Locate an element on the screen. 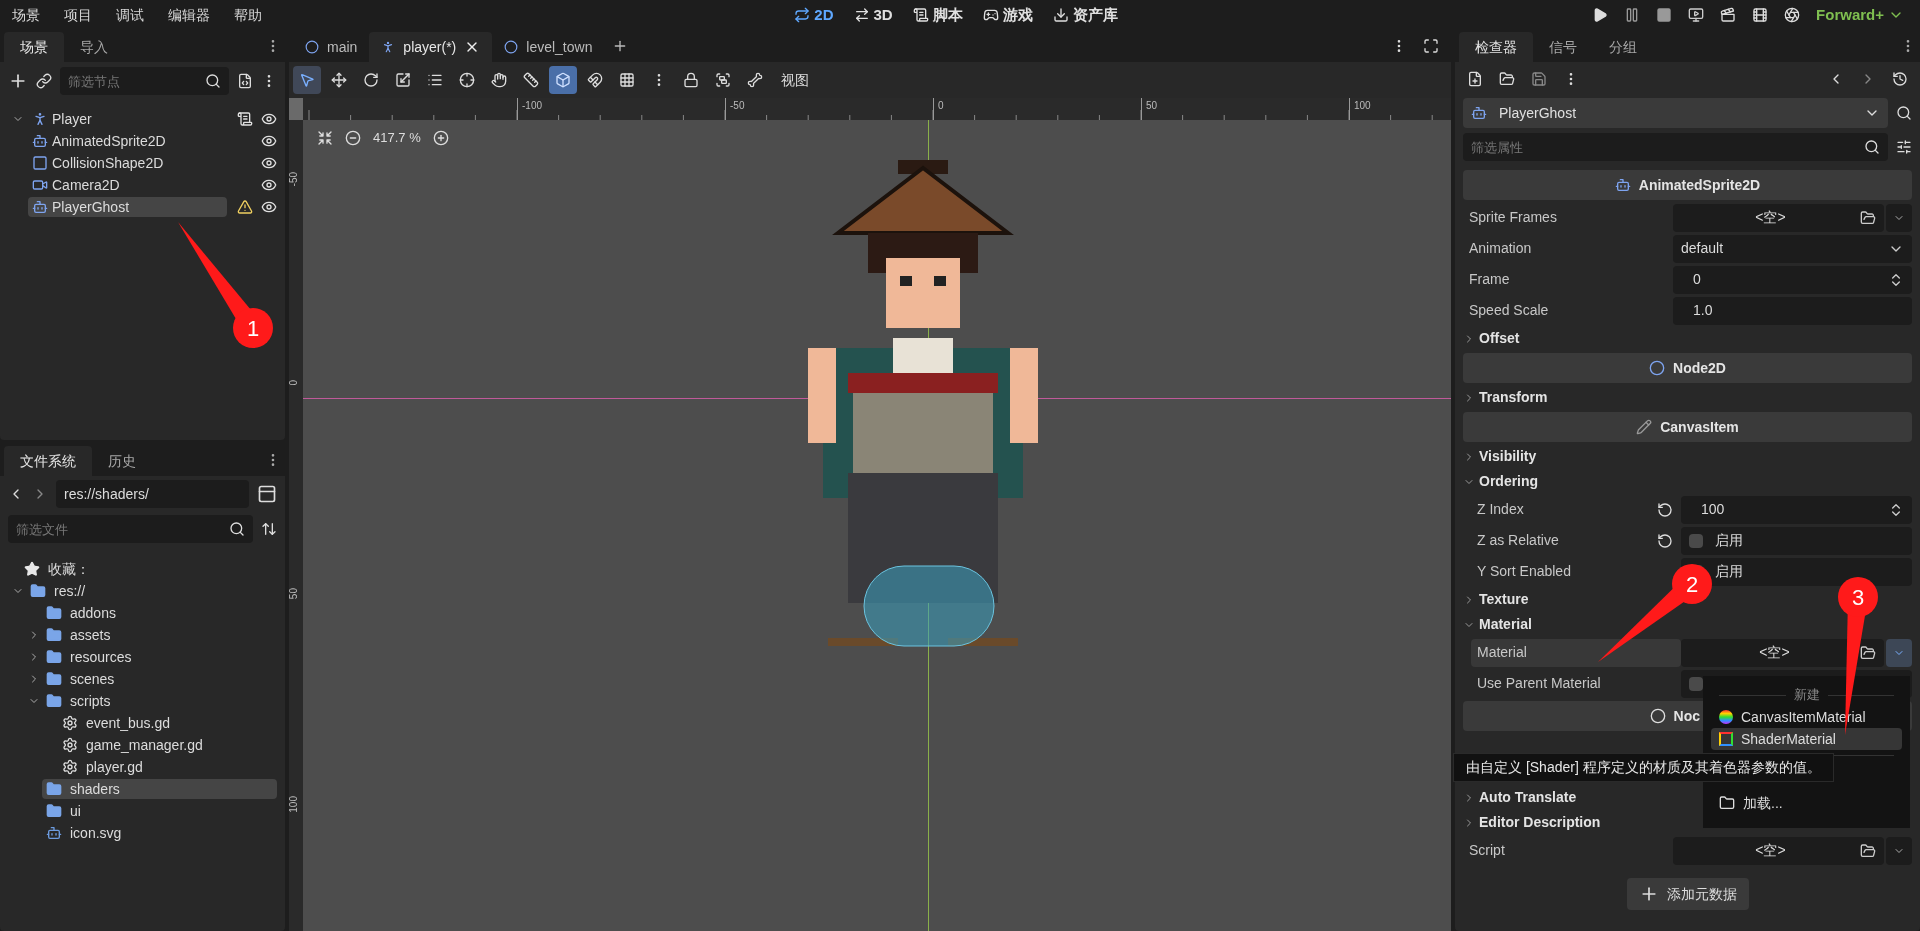 The height and width of the screenshot is (931, 1920). tab: 导入 is located at coordinates (94, 47).